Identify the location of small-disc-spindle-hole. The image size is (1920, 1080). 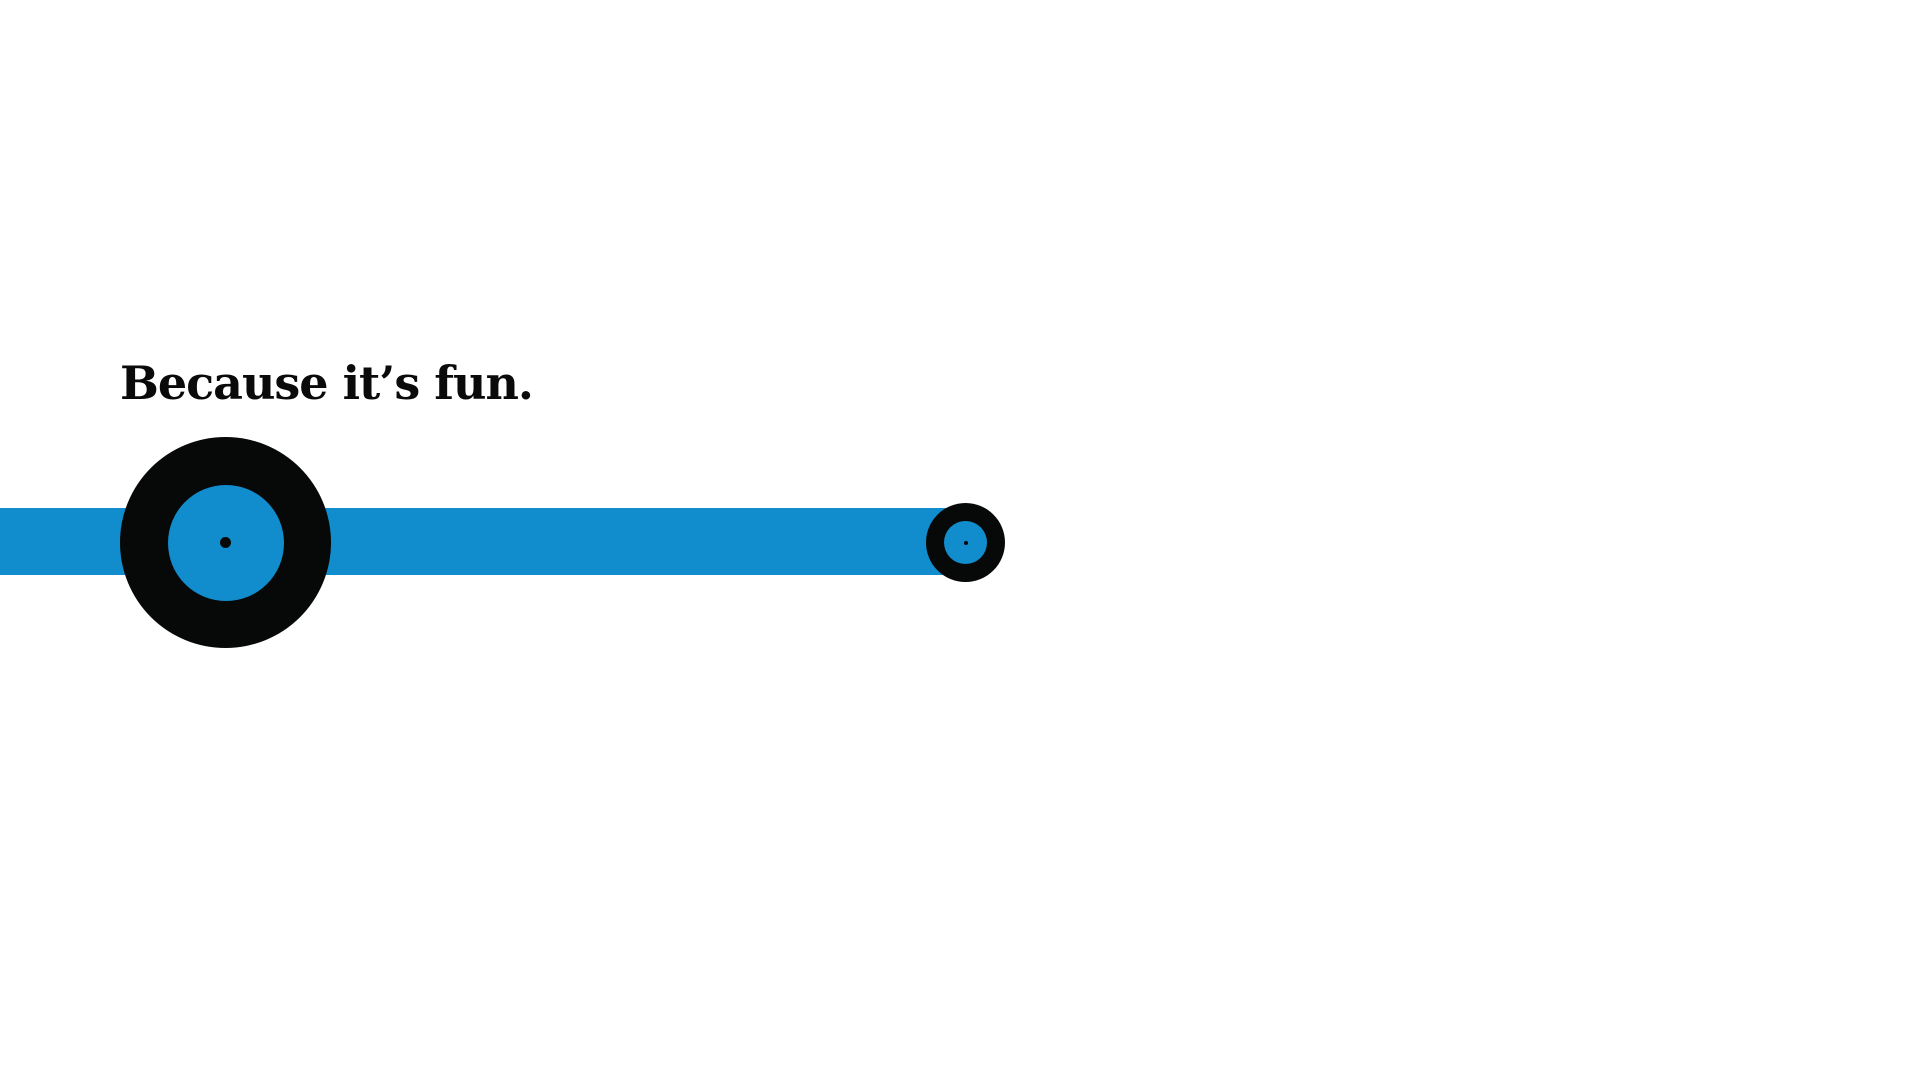
(965, 542).